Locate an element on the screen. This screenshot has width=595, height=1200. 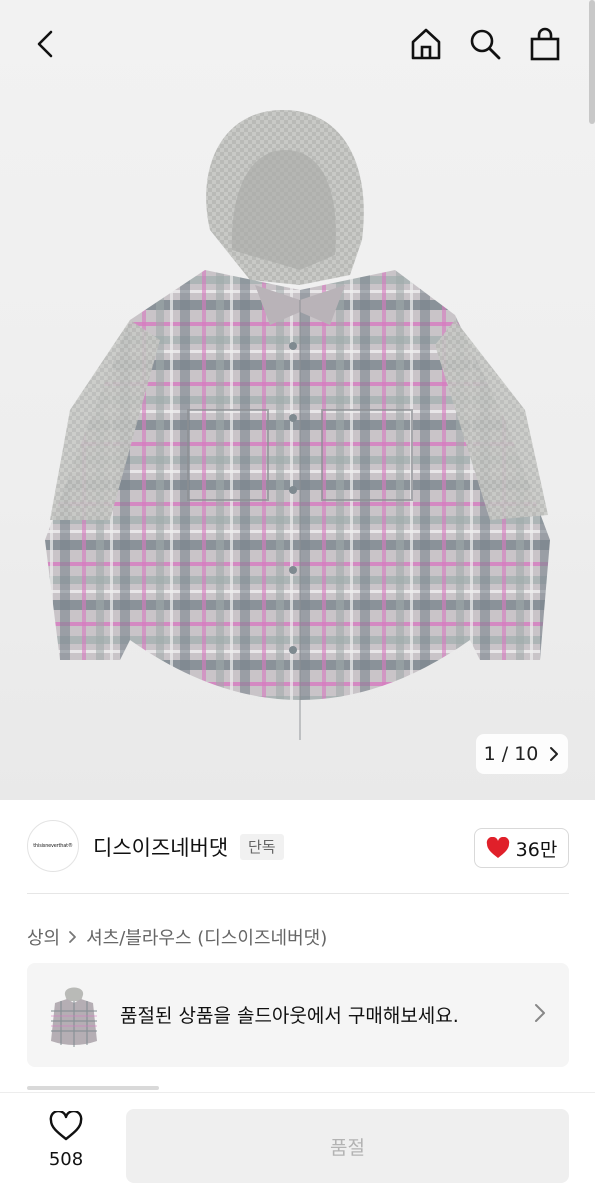
product-thumbnail is located at coordinates (74, 1015).